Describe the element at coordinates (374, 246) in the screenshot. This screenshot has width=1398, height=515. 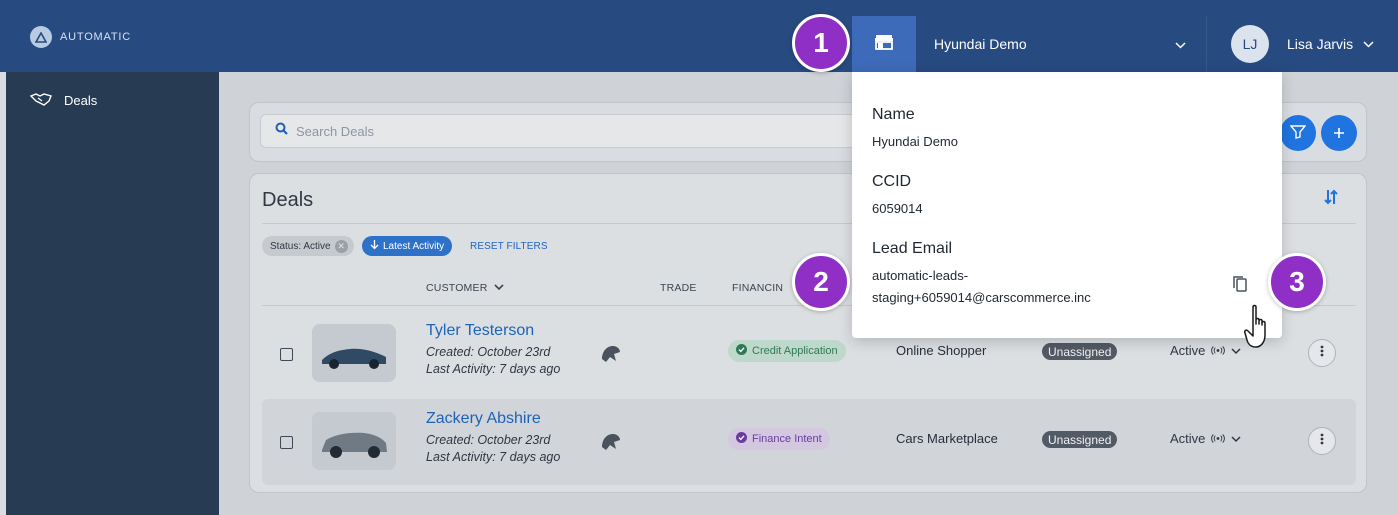
I see `arrow-down-icon` at that location.